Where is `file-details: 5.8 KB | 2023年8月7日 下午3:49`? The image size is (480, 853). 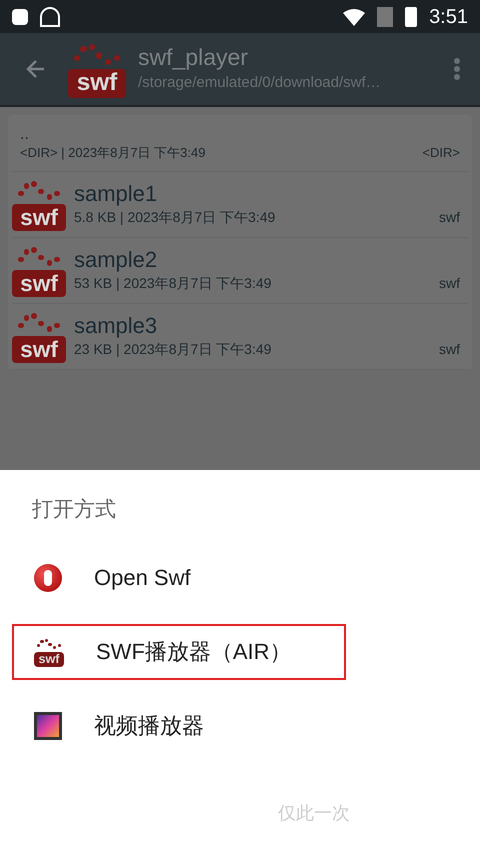
file-details: 5.8 KB | 2023年8月7日 下午3:49 is located at coordinates (175, 218).